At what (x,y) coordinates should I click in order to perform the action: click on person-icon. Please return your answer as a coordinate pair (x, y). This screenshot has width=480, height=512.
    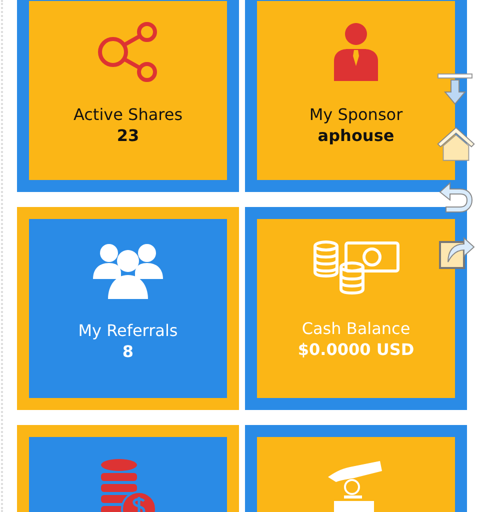
    Looking at the image, I should click on (356, 52).